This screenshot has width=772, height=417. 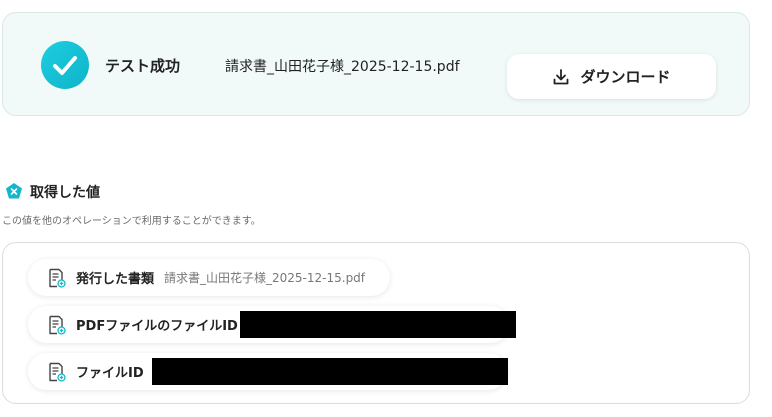 I want to click on value-label: PDFファイルのファイルID, so click(x=157, y=326).